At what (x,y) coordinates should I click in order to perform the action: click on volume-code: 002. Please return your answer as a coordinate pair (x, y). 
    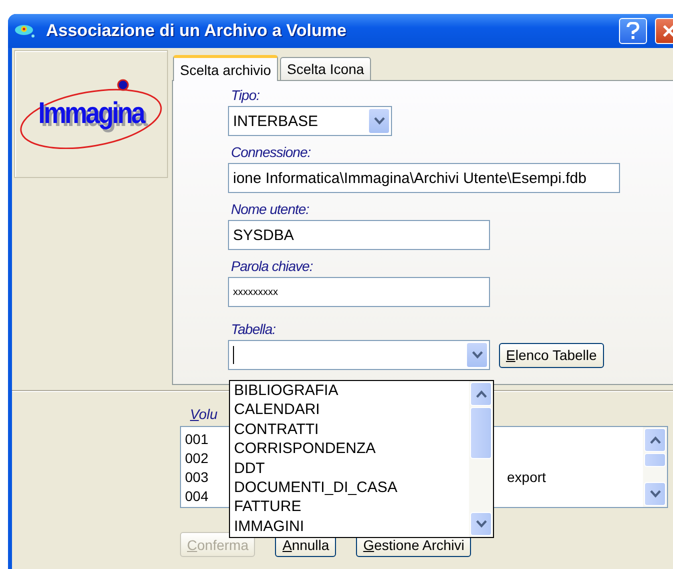
    Looking at the image, I should click on (196, 458).